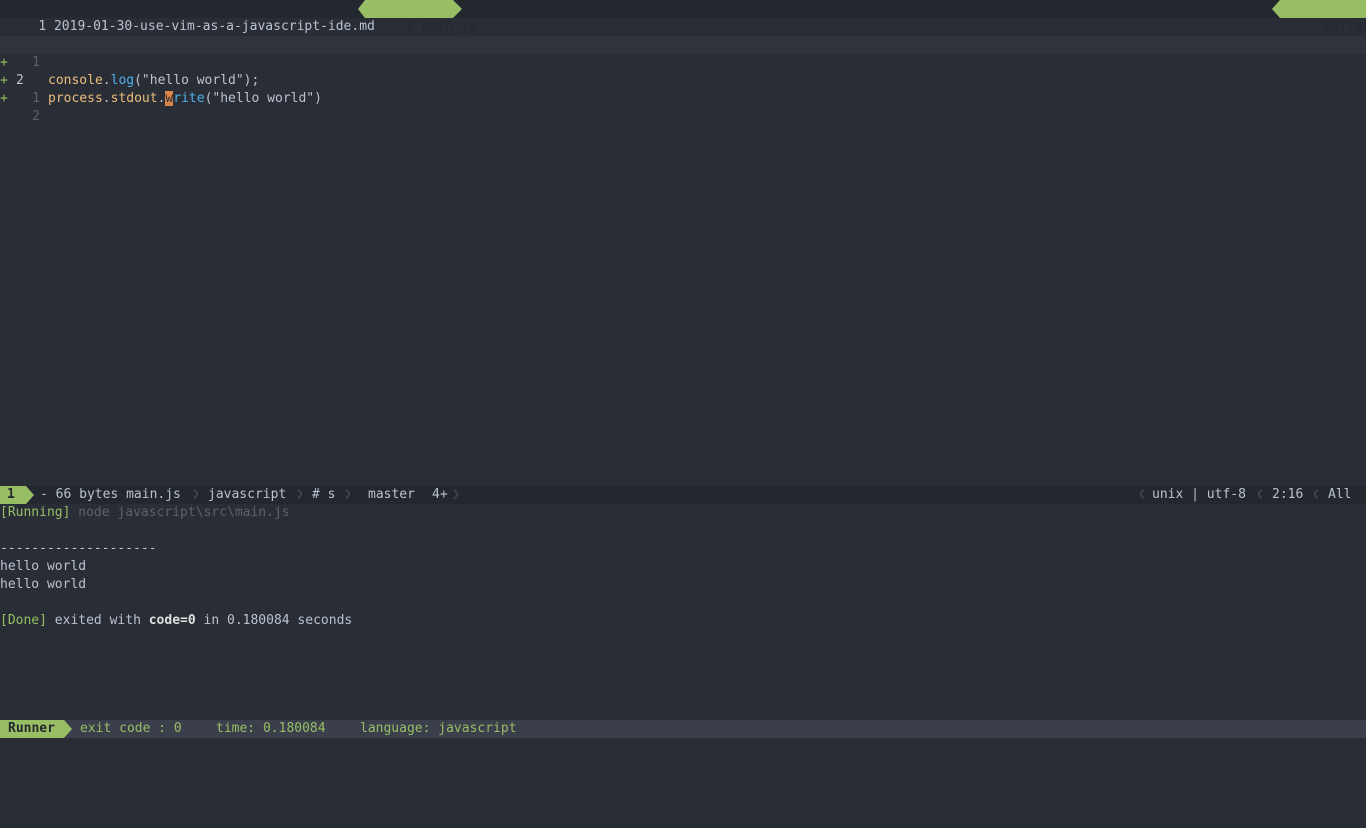 This screenshot has width=1366, height=828. Describe the element at coordinates (75, 98) in the screenshot. I see `token-object: process` at that location.